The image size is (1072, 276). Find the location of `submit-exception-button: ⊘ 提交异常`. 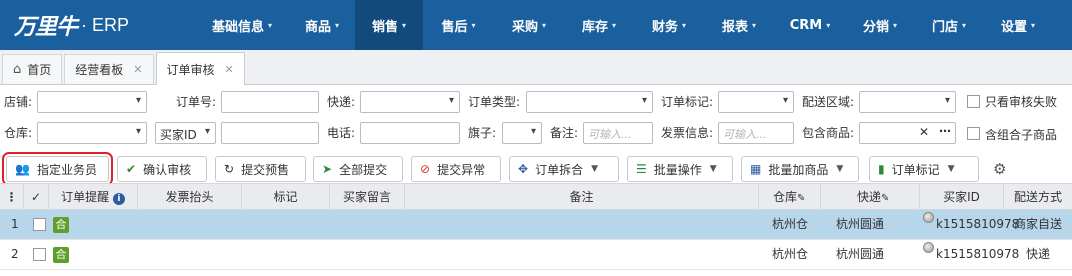

submit-exception-button: ⊘ 提交异常 is located at coordinates (456, 169).